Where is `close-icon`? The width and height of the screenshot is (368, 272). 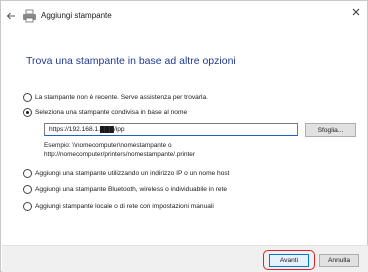 close-icon is located at coordinates (356, 12).